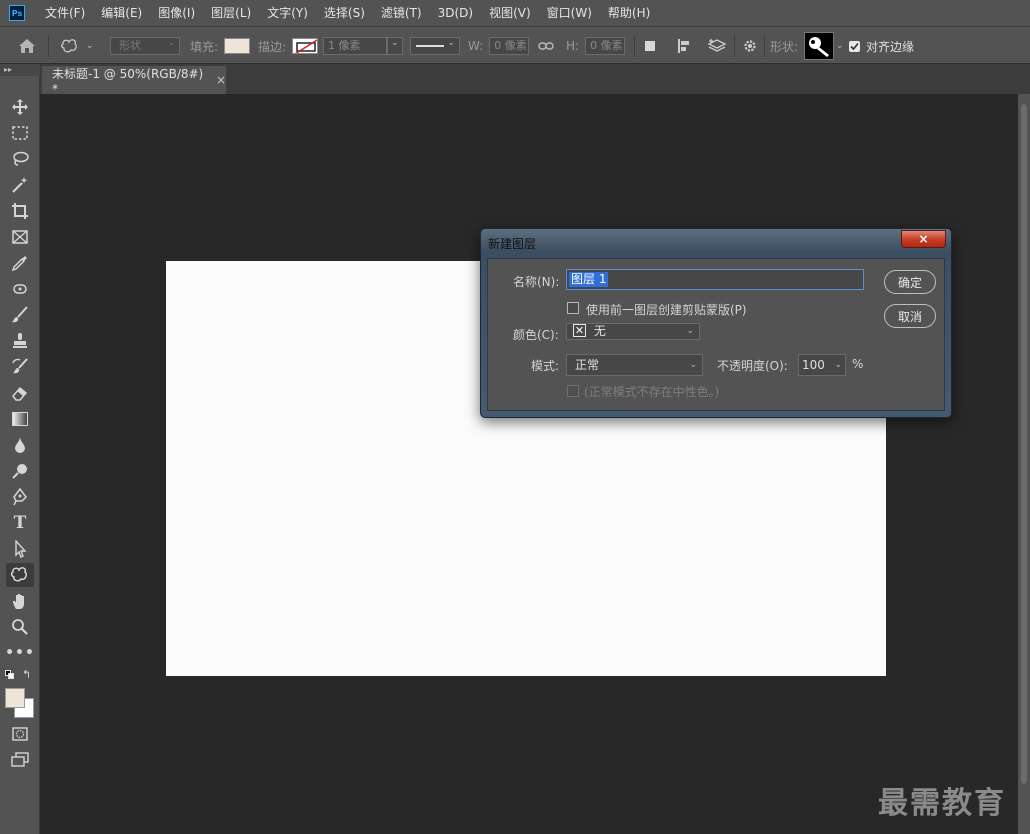 The height and width of the screenshot is (834, 1030). What do you see at coordinates (401, 13) in the screenshot?
I see `menu-filter: 滤镜(T)` at bounding box center [401, 13].